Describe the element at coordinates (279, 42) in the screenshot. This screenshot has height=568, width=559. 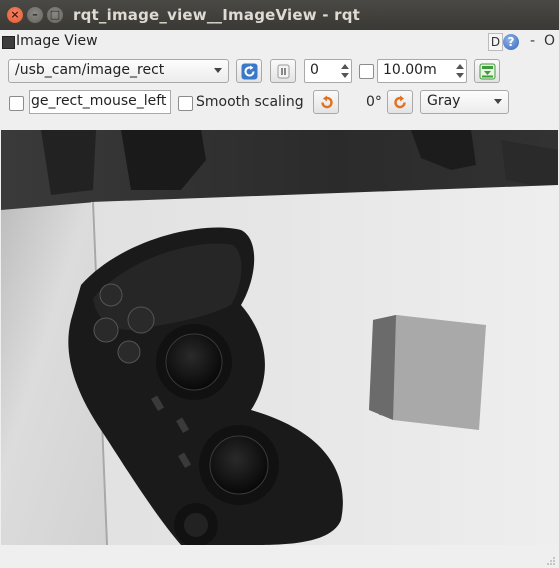
I see `dock-titlebar: Image View D ? - O` at that location.